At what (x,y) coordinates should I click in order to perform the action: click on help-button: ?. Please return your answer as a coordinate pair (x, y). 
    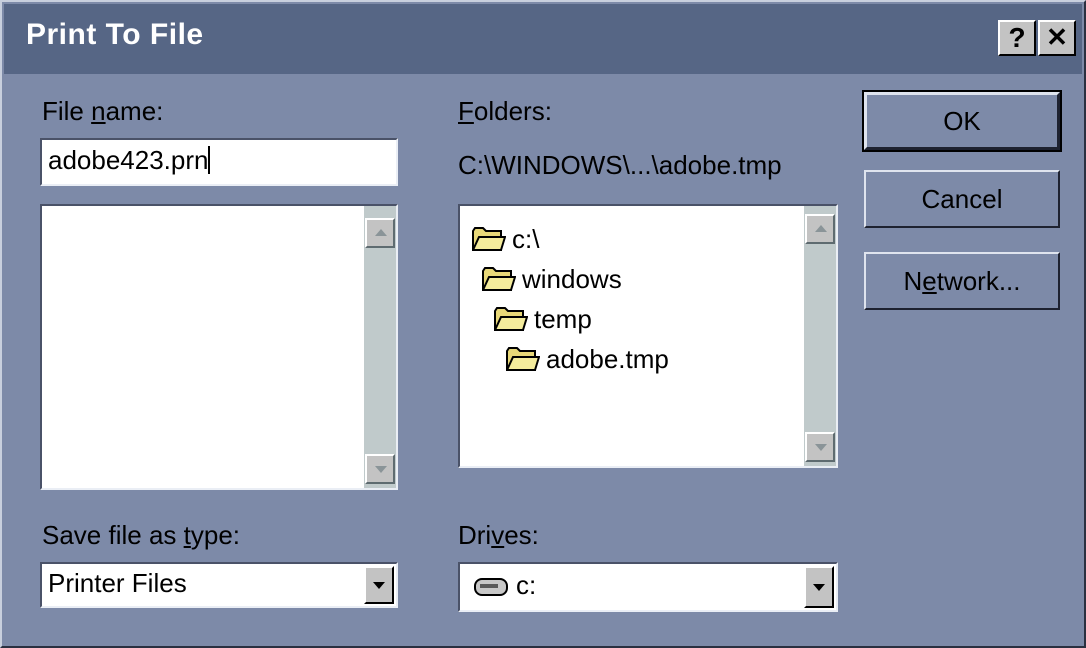
    Looking at the image, I should click on (1017, 38).